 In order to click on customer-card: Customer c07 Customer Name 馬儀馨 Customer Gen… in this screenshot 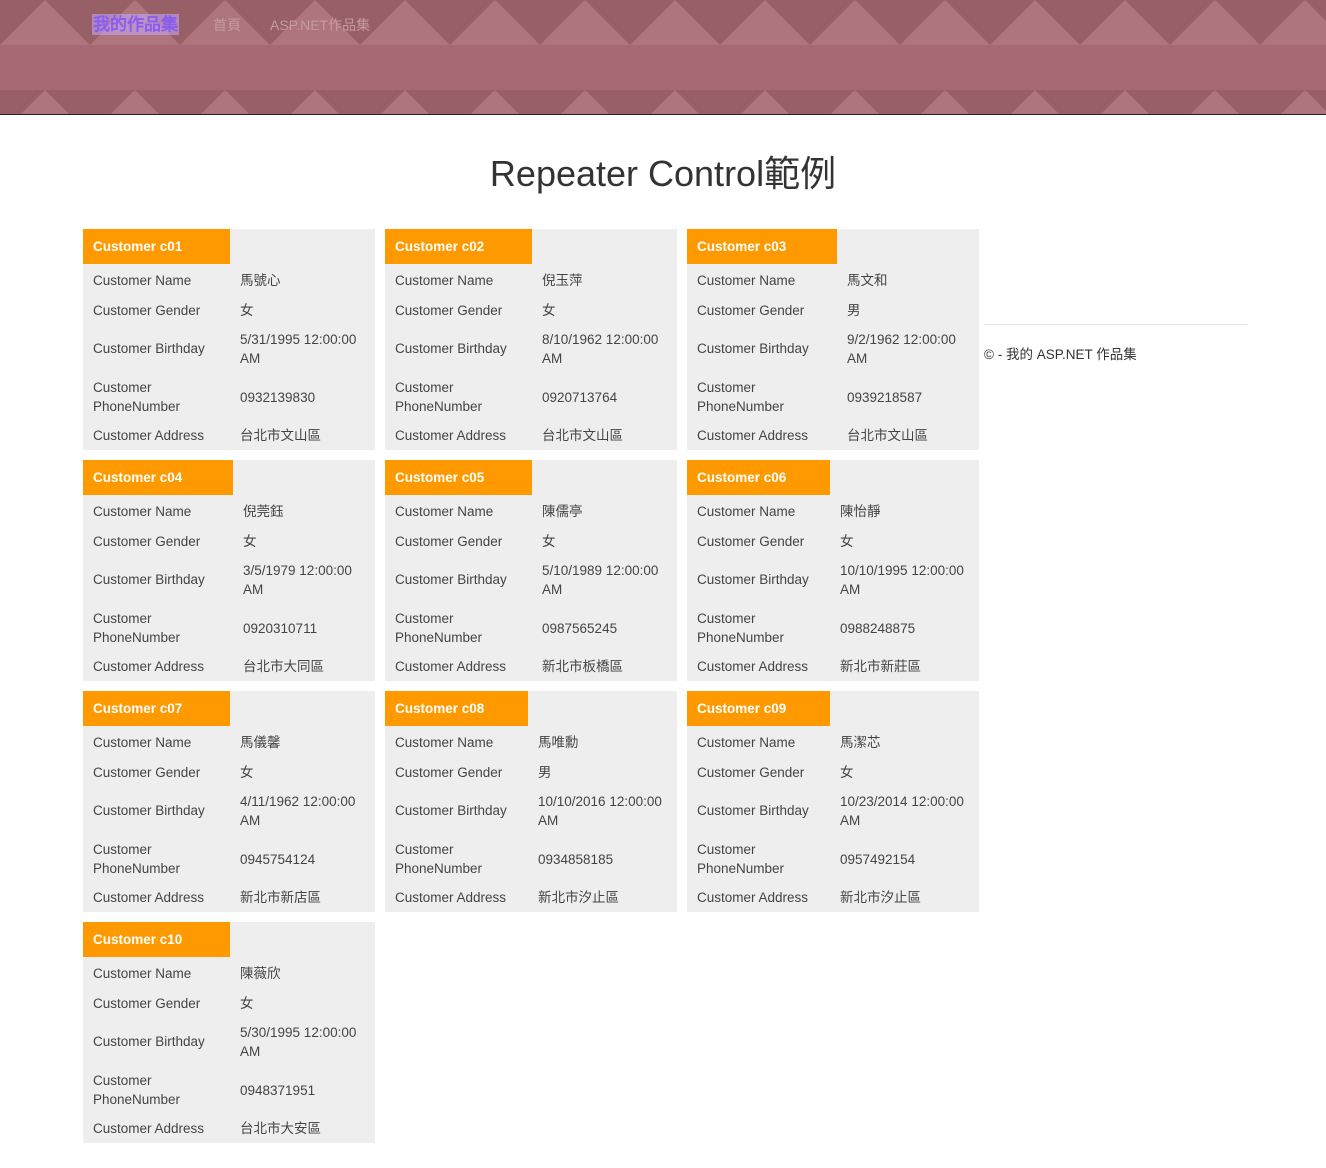, I will do `click(229, 801)`.